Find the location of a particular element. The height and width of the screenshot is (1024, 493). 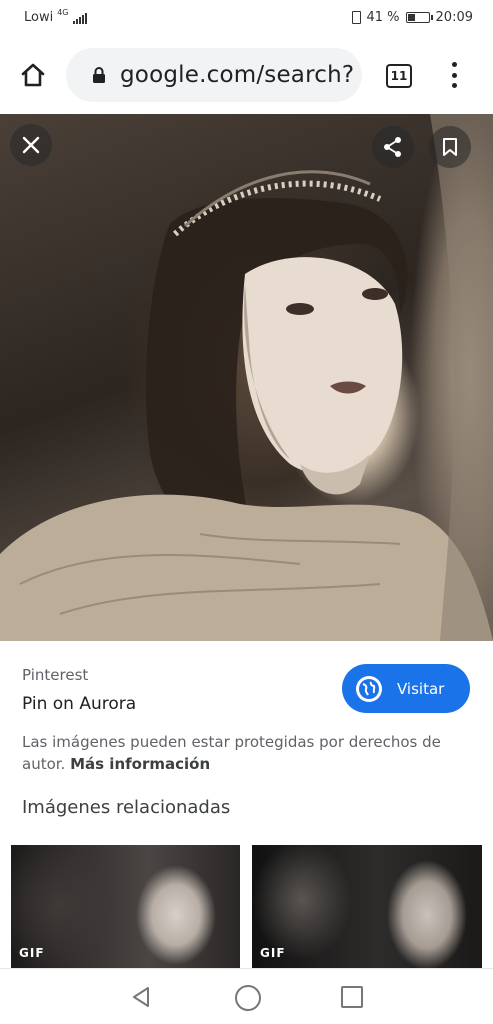

battery-icon is located at coordinates (419, 17).